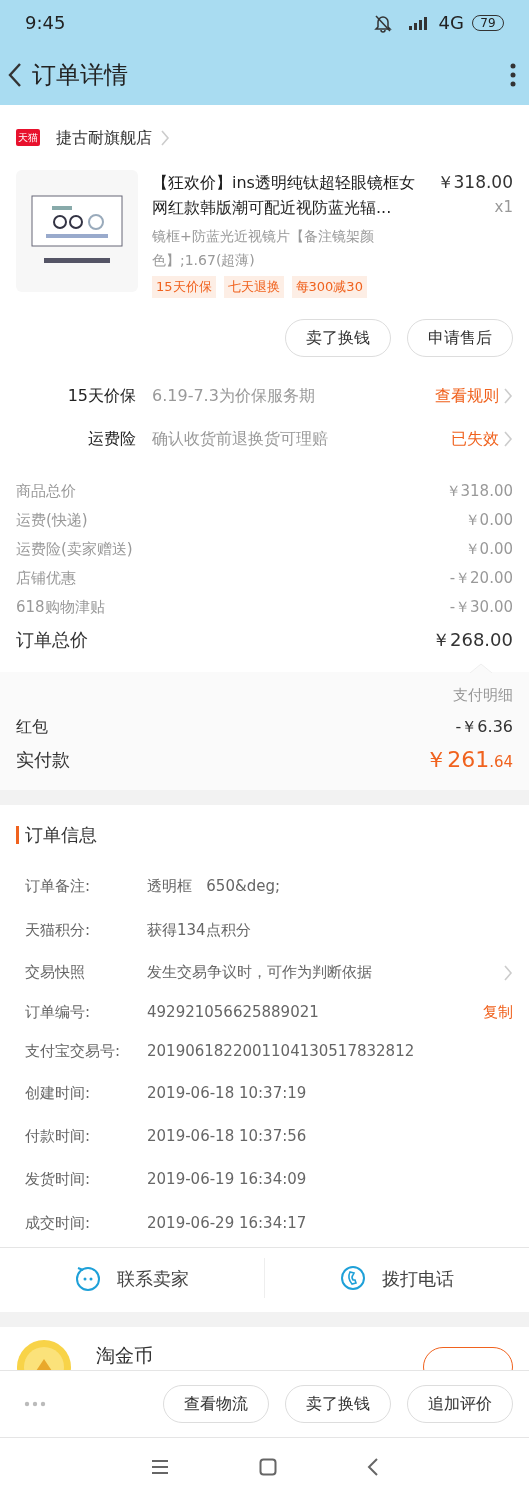 This screenshot has height=1500, width=529. What do you see at coordinates (481, 608) in the screenshot?
I see `price-value: -￥30.00` at bounding box center [481, 608].